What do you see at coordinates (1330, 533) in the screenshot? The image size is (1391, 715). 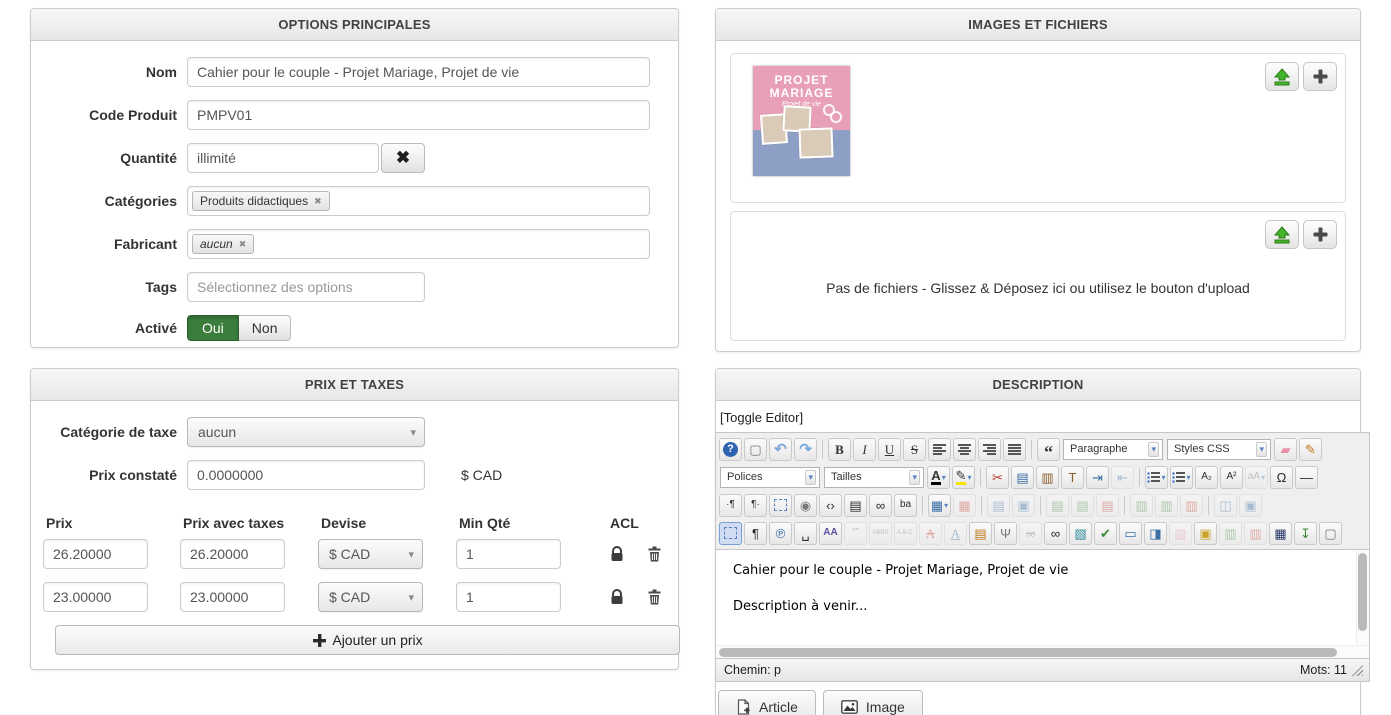 I see `toolbar-button-full-page: ▢` at bounding box center [1330, 533].